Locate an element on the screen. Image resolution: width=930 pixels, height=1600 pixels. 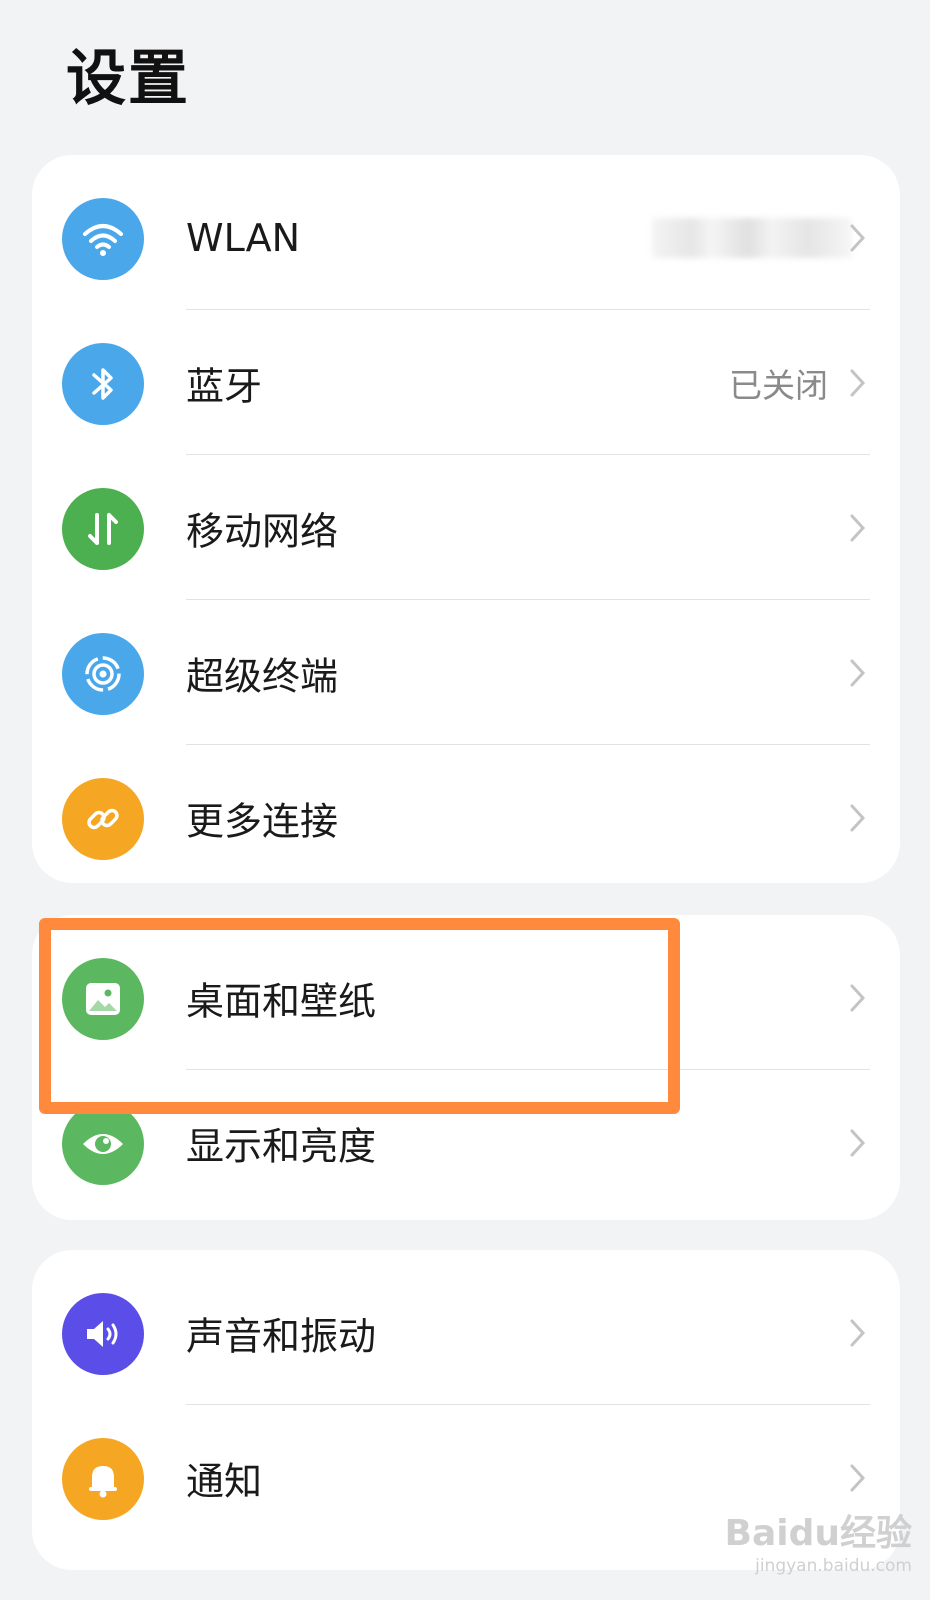
more-connections-label: 更多连接 is located at coordinates (262, 821).